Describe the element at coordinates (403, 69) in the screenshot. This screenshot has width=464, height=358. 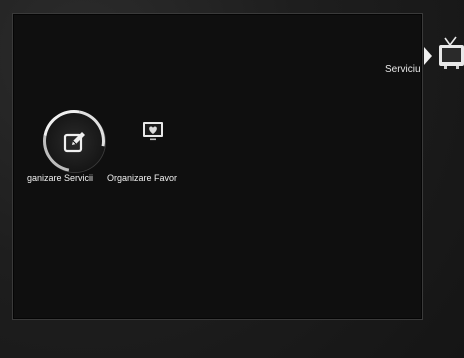
I see `category-label: Serviciu` at that location.